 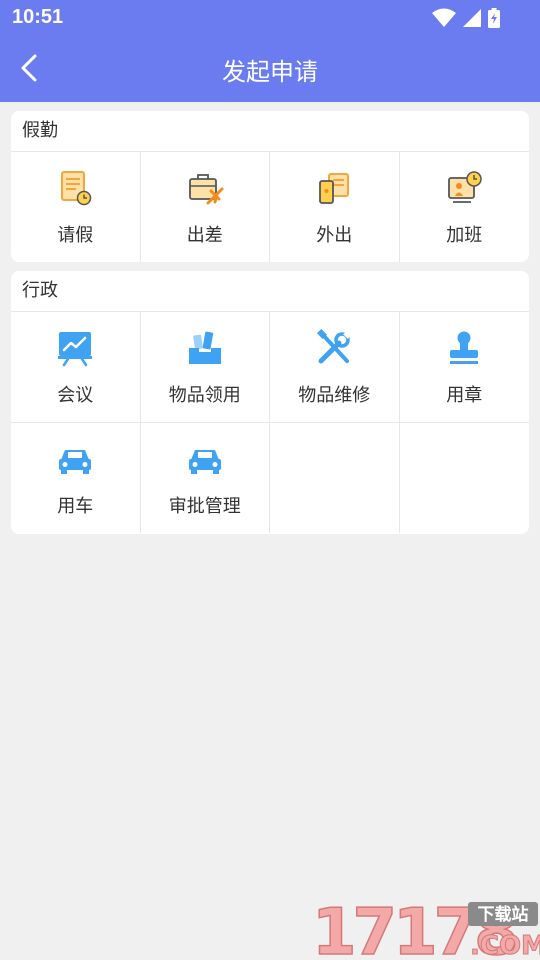 I want to click on item-supplies-requisition: 物品领用, so click(x=205, y=367).